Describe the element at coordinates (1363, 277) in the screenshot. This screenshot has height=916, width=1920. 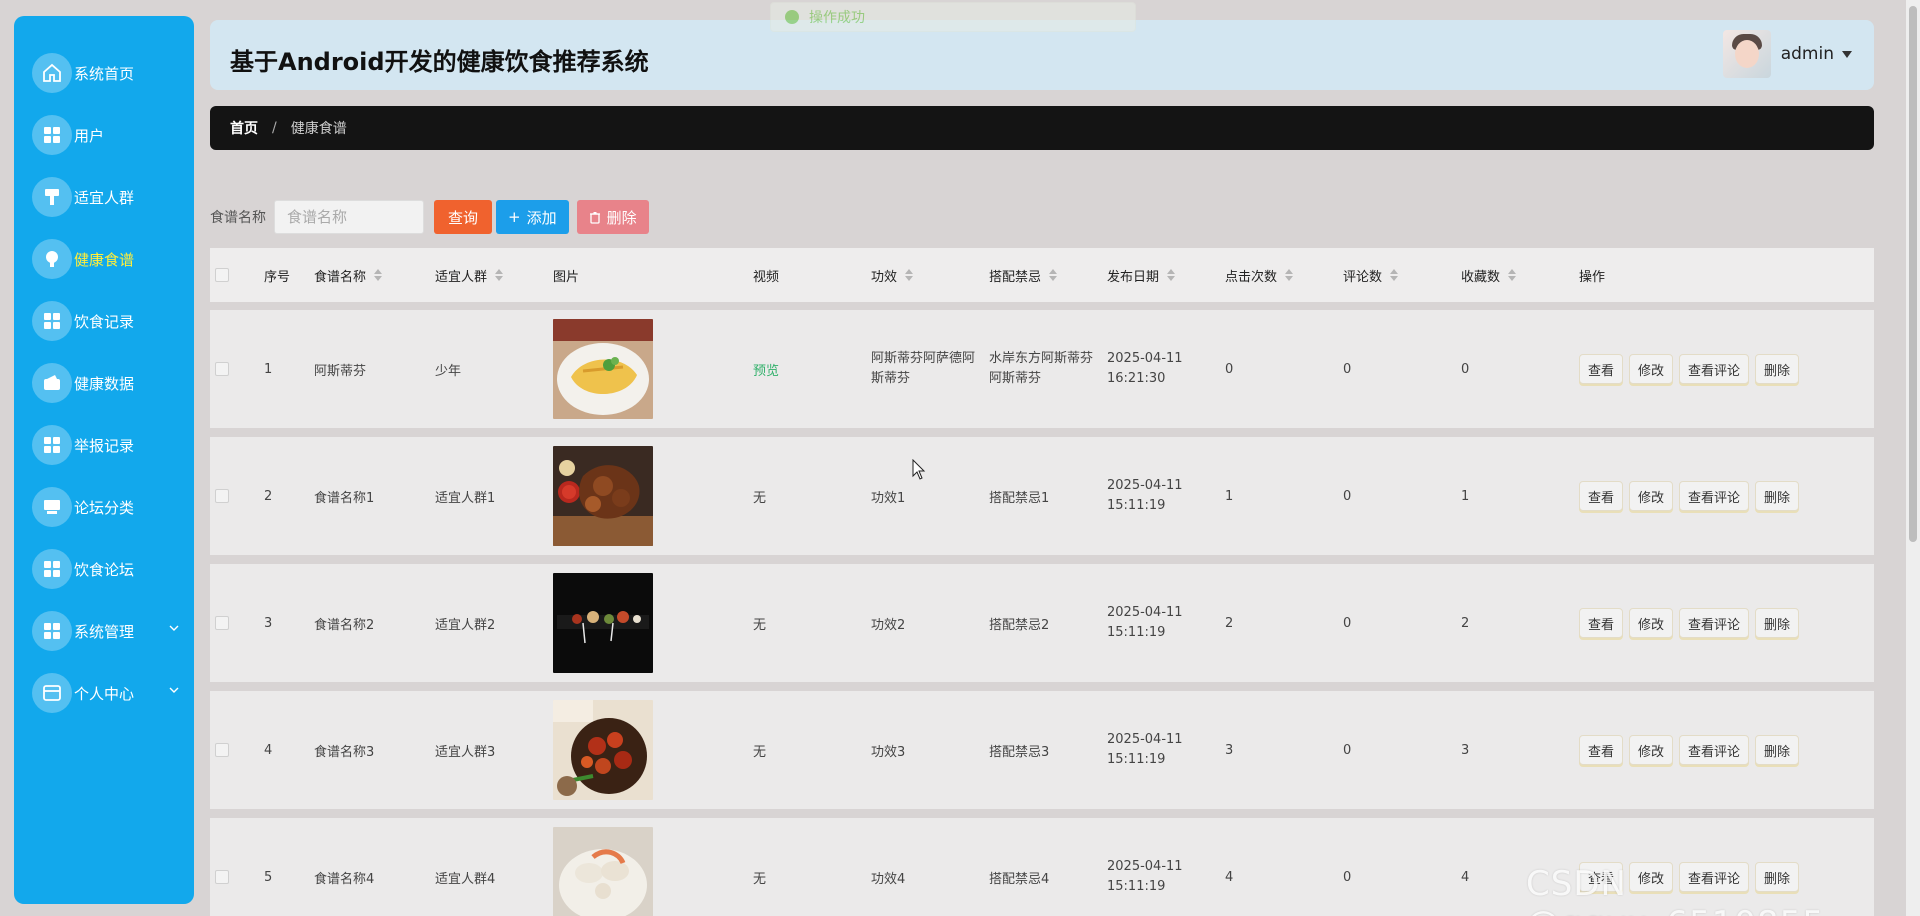
I see `header-comments-label: 评论数` at that location.